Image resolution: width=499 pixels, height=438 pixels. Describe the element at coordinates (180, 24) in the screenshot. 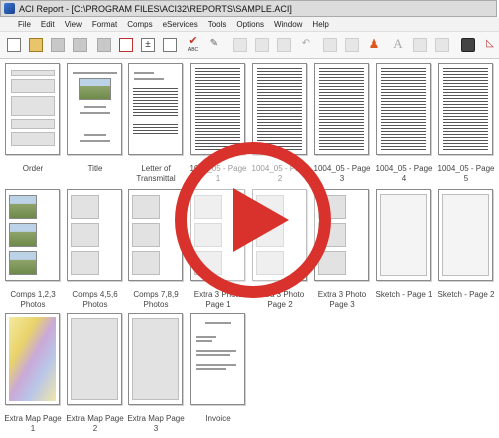

I see `menu-eservices: eServices` at that location.